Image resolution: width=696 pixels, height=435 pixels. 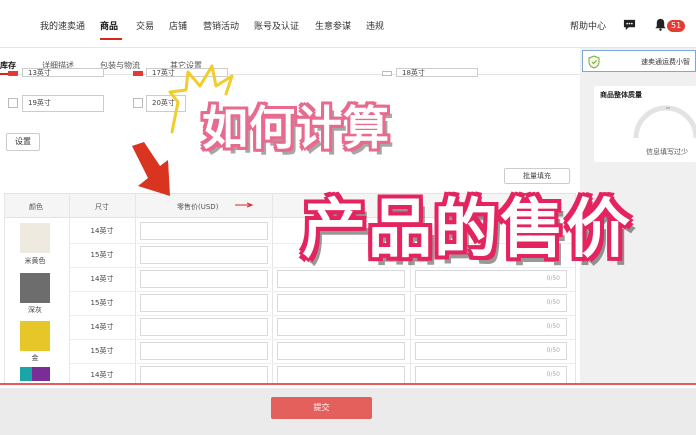 What do you see at coordinates (35, 336) in the screenshot?
I see `color-swatch-gold` at bounding box center [35, 336].